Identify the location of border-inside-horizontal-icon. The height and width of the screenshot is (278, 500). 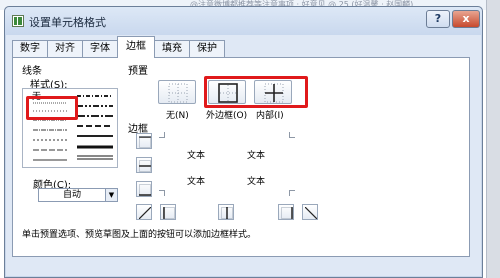
(145, 166).